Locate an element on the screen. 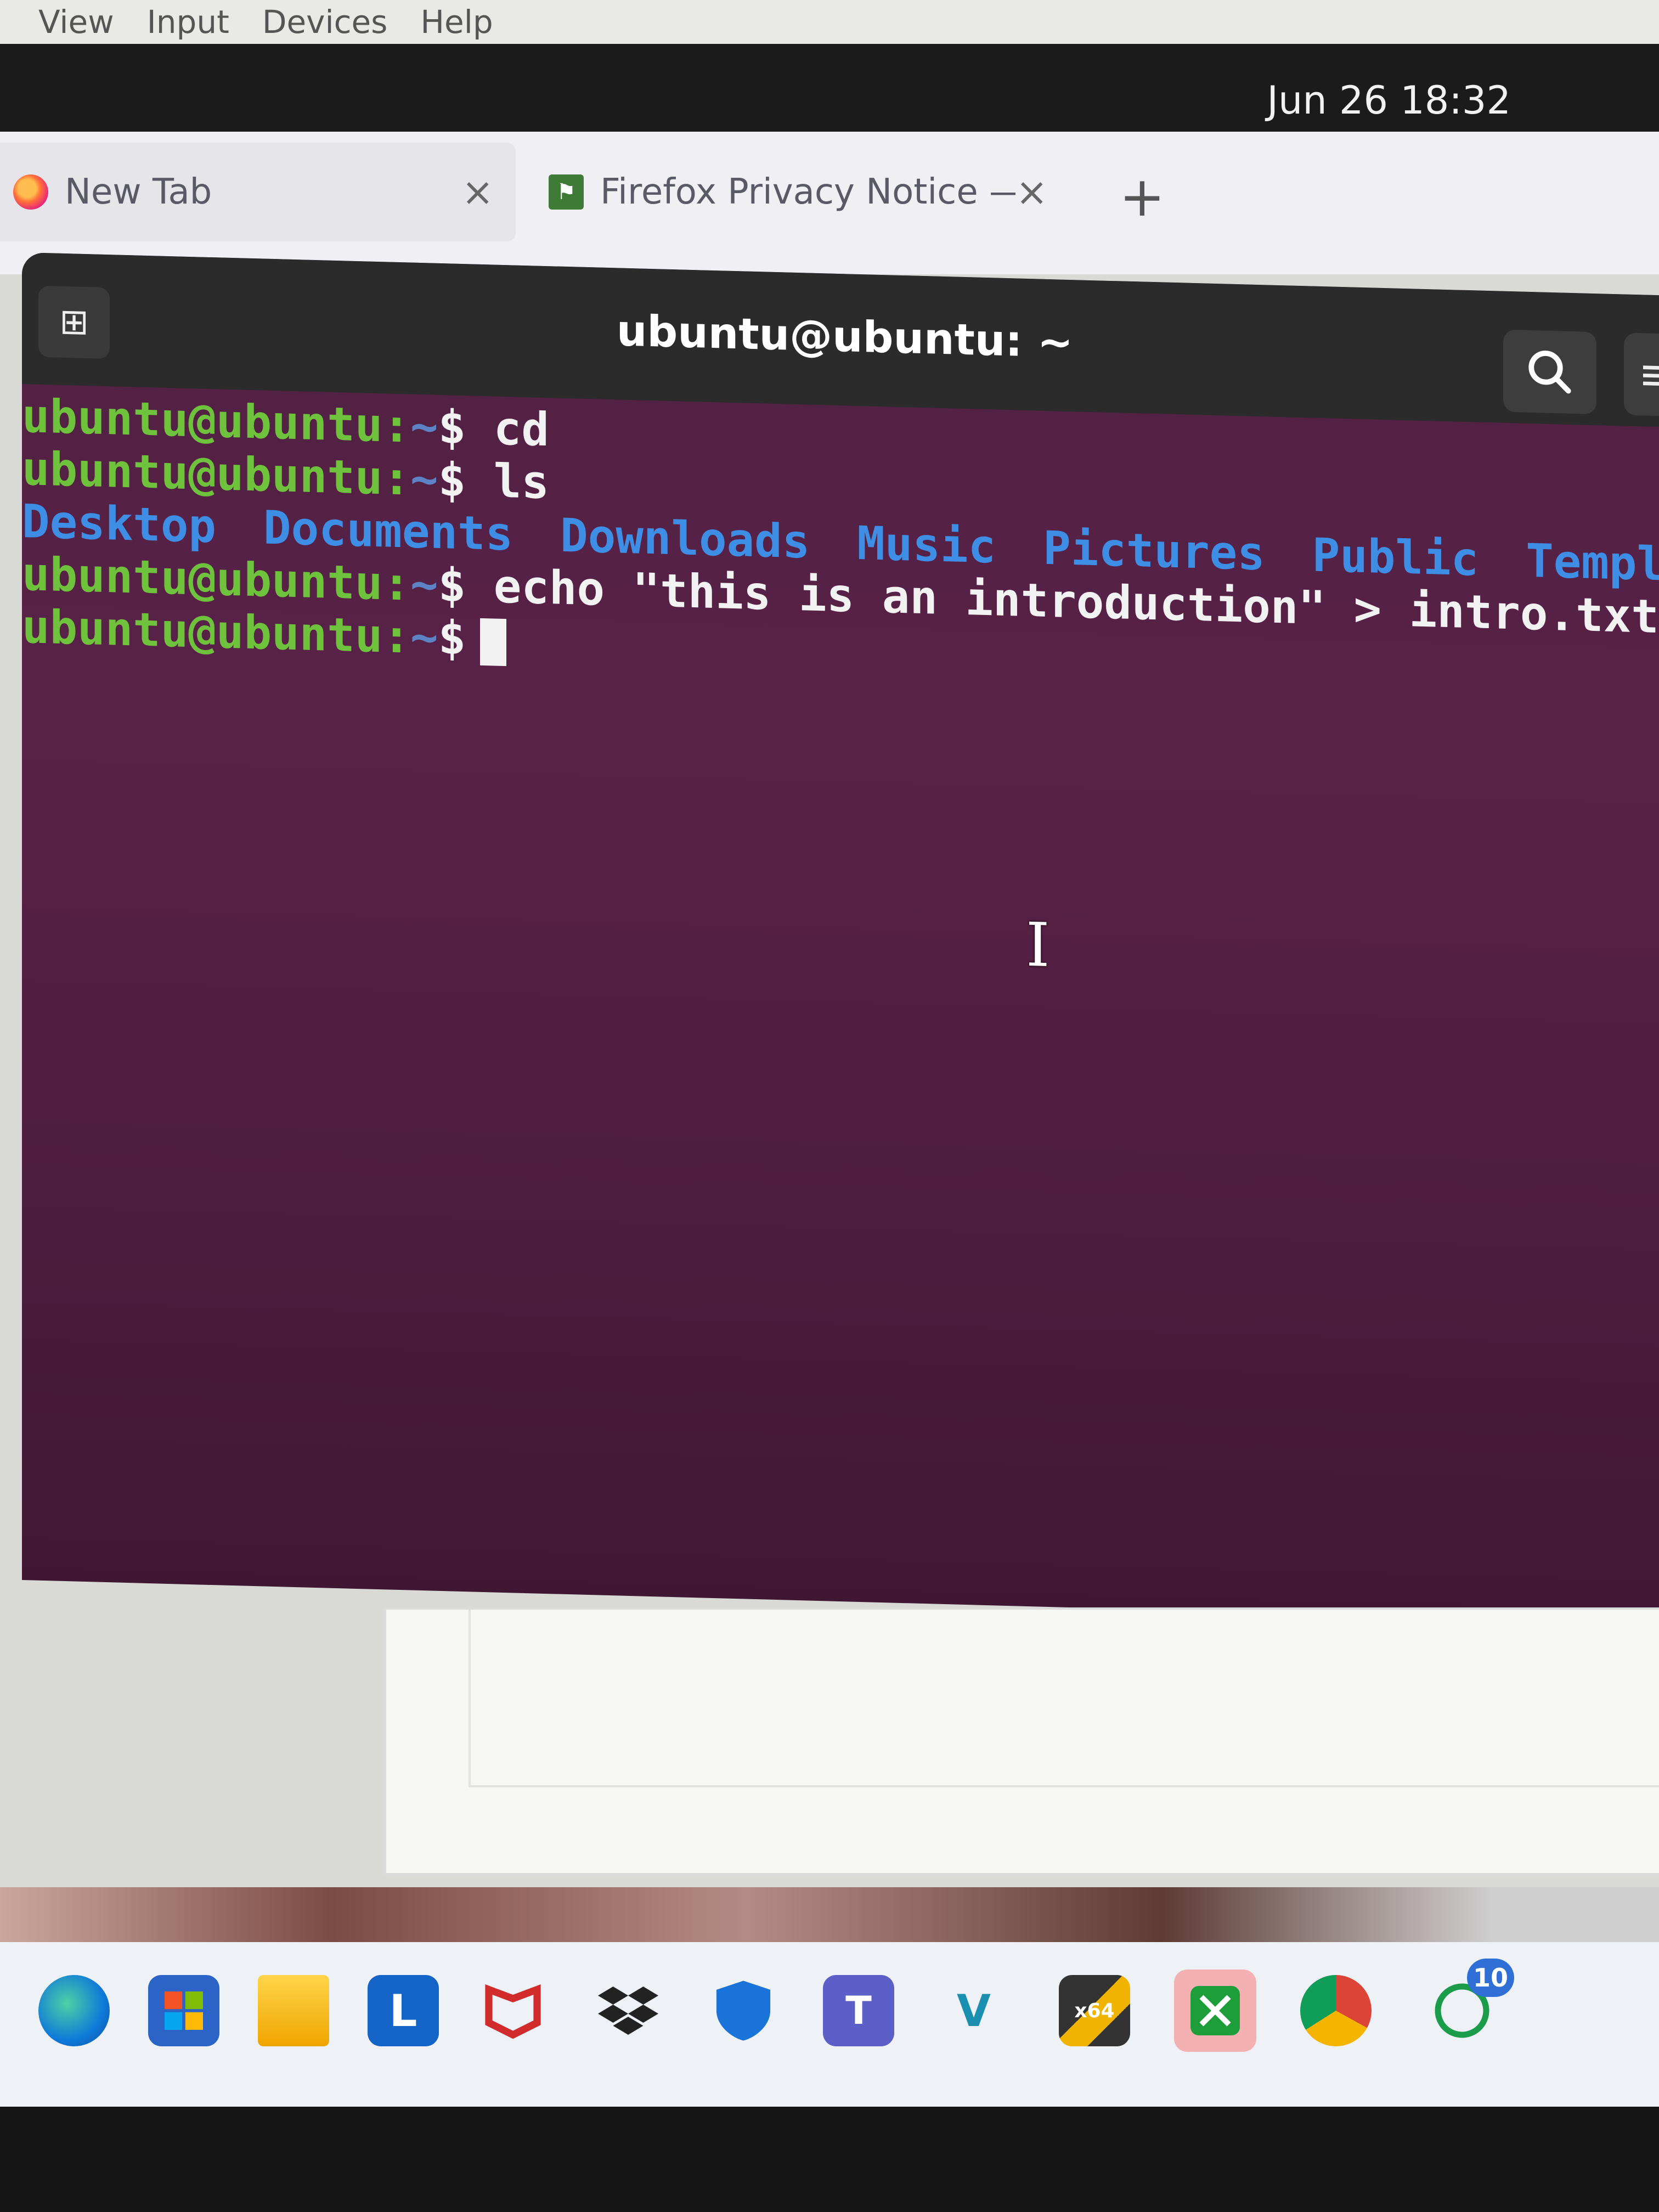 The image size is (1659, 2212). windows-taskbar: L T V x64 10 is located at coordinates (830, 2025).